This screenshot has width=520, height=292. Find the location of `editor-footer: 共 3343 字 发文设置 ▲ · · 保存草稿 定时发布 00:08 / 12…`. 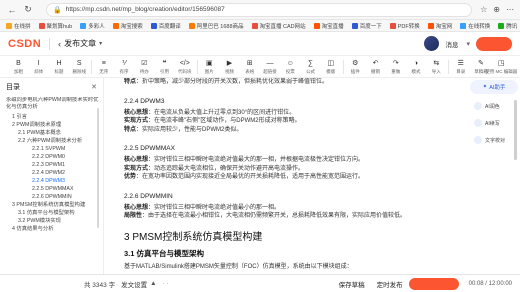

editor-footer: 共 3343 字 发文设置 ▲ · · 保存草稿 定时发布 00:08 / 12… is located at coordinates (260, 283).